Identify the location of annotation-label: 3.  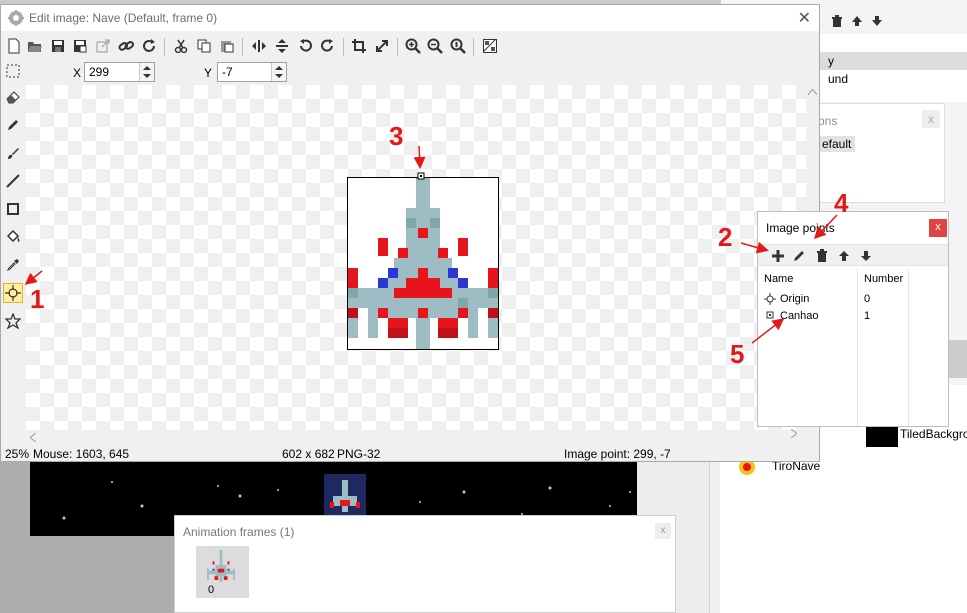
(396, 136).